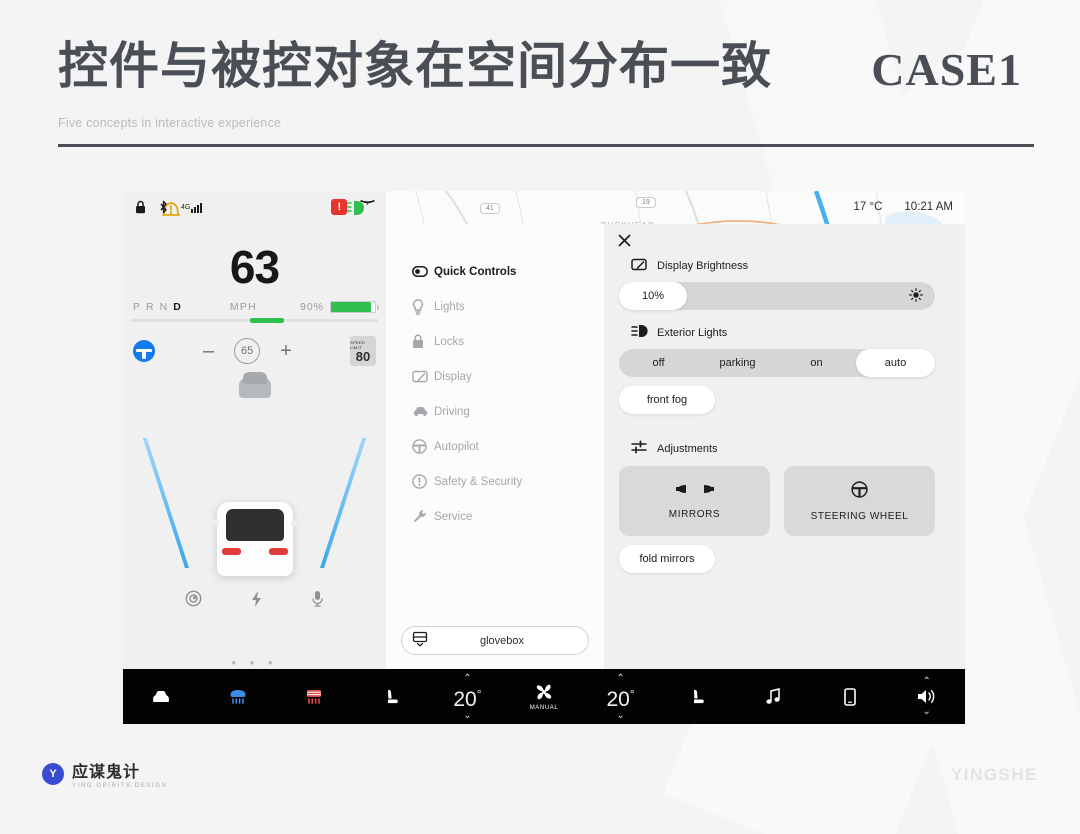  I want to click on lights-option-off: off, so click(658, 363).